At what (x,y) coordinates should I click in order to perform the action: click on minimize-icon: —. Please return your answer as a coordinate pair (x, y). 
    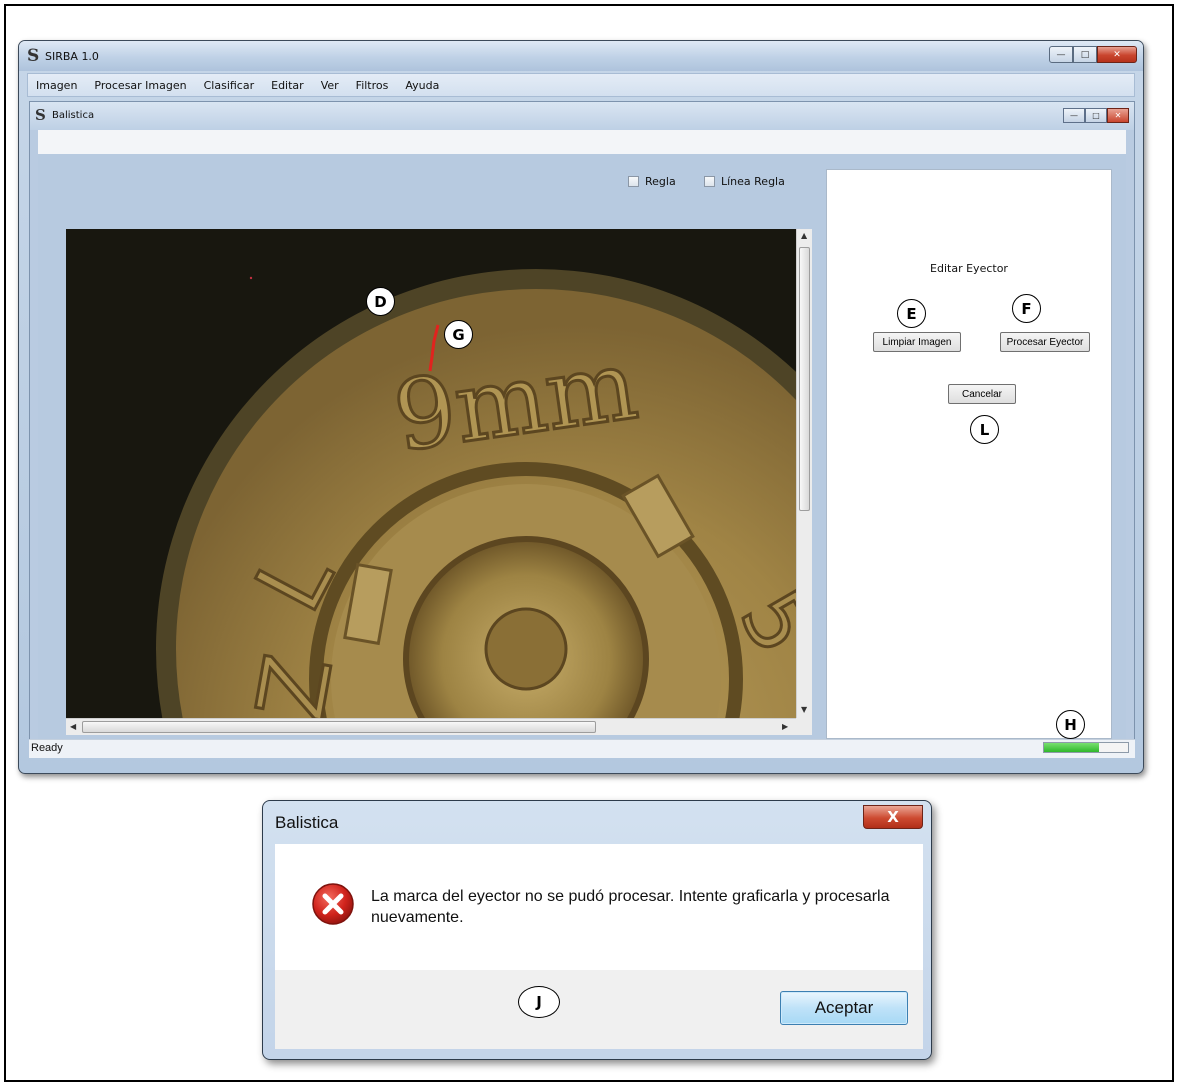
    Looking at the image, I should click on (1061, 54).